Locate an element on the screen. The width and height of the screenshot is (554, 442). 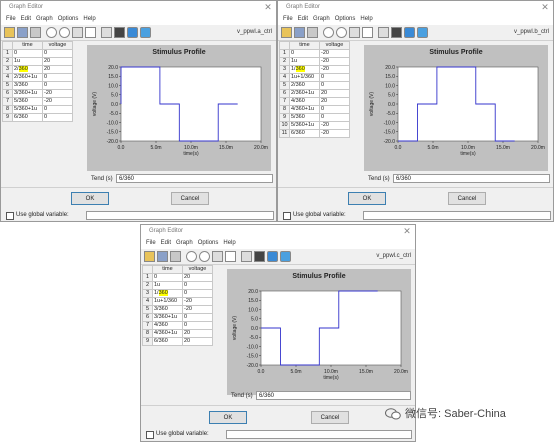
table-row: 9 6/360 20 is located at coordinates (177, 341).